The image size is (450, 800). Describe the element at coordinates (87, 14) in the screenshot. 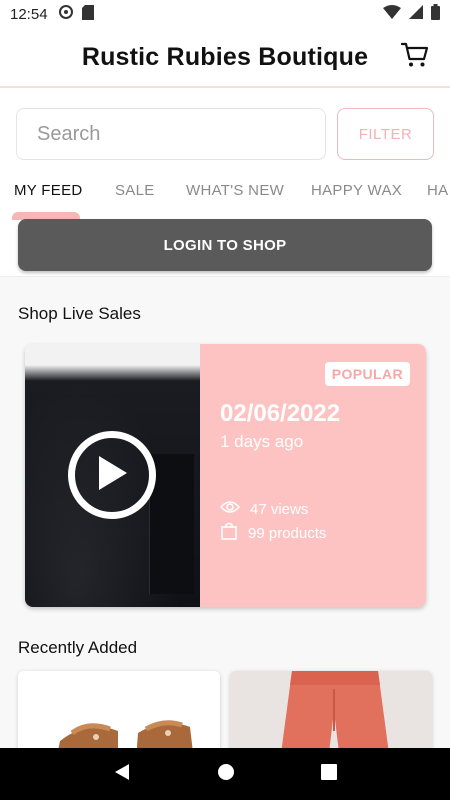

I see `sd-card-icon` at that location.